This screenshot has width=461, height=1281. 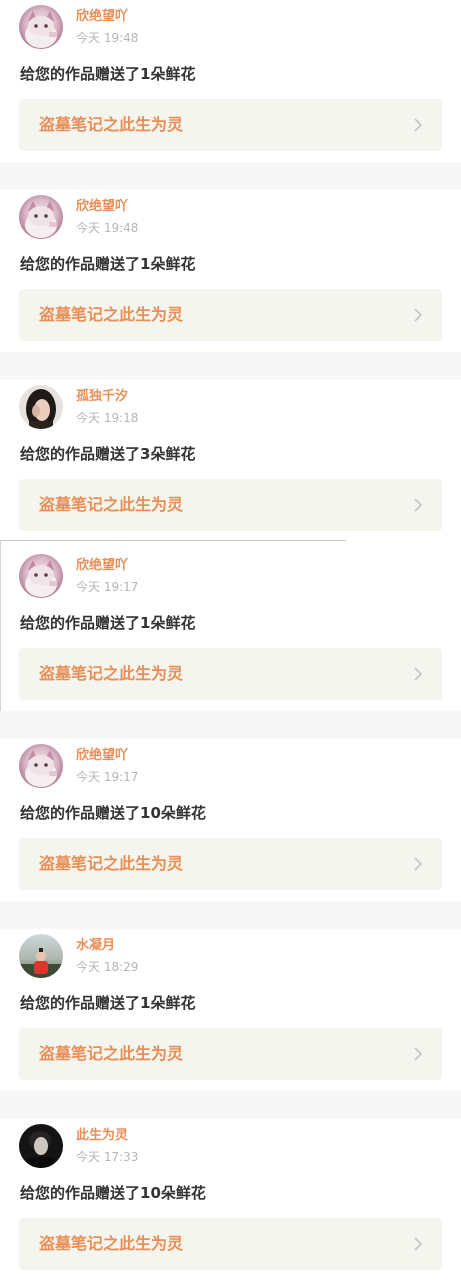 What do you see at coordinates (230, 1010) in the screenshot?
I see `notification-card: 水凝月 今天 18:29 给您的作品赠送了1朵鲜花 盗墓笔记之此生为灵` at bounding box center [230, 1010].